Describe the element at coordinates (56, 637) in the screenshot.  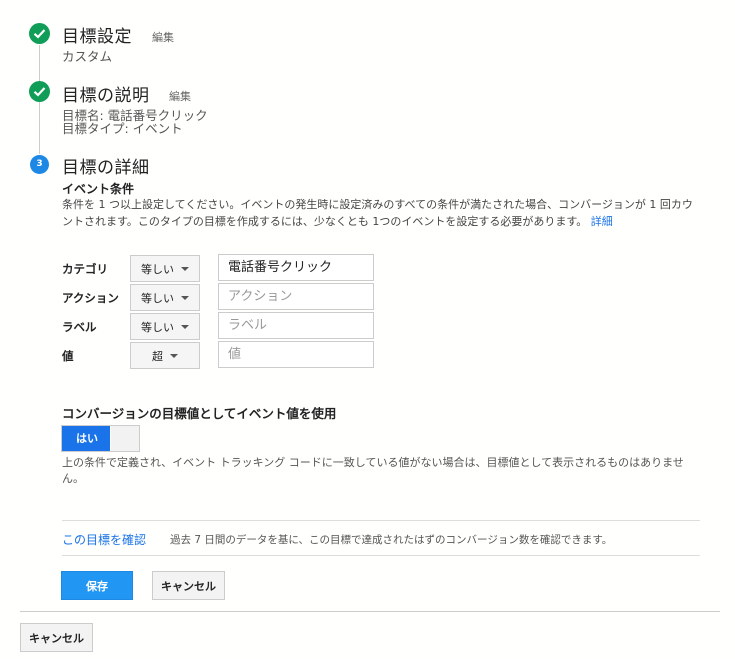
I see `cancel-goal-button: キャンセル` at that location.